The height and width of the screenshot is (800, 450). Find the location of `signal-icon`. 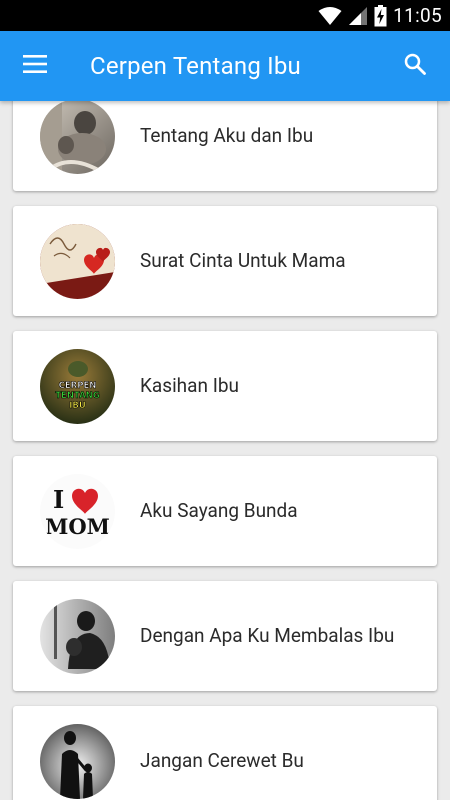

signal-icon is located at coordinates (358, 16).